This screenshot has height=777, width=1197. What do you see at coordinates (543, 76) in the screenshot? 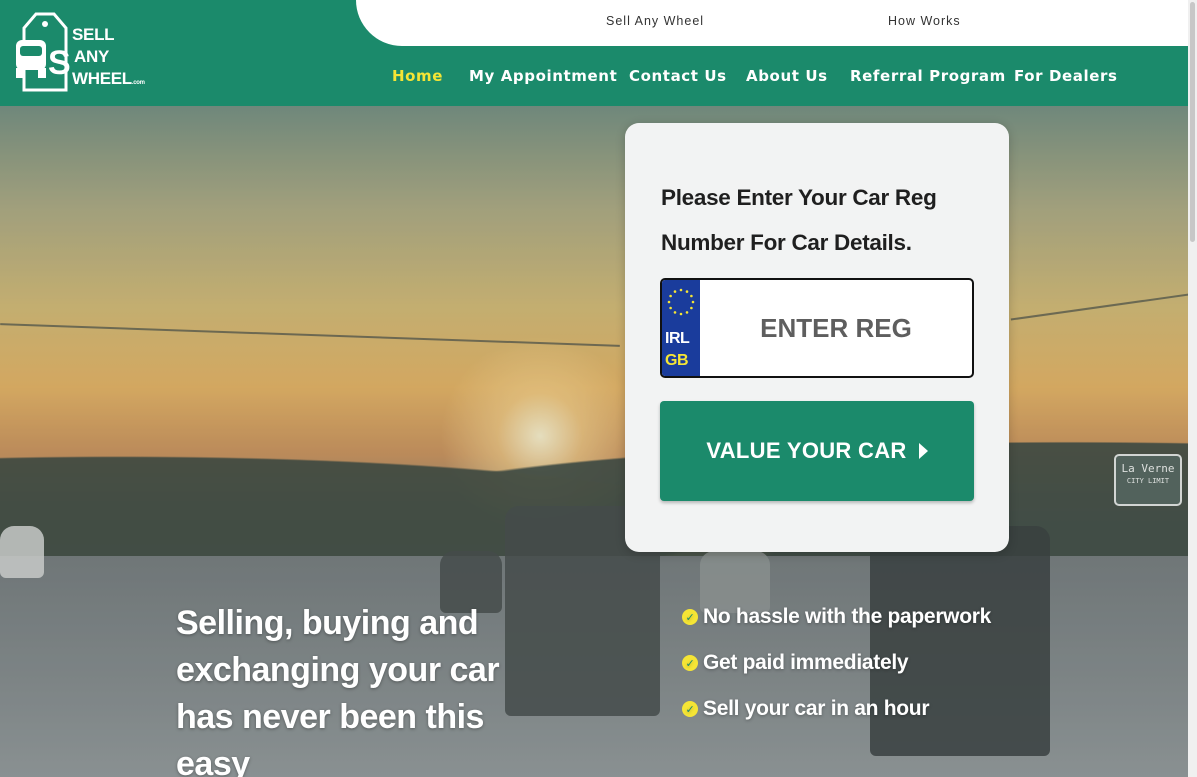
I see `nav-item-my-appointment: My Appointment` at bounding box center [543, 76].